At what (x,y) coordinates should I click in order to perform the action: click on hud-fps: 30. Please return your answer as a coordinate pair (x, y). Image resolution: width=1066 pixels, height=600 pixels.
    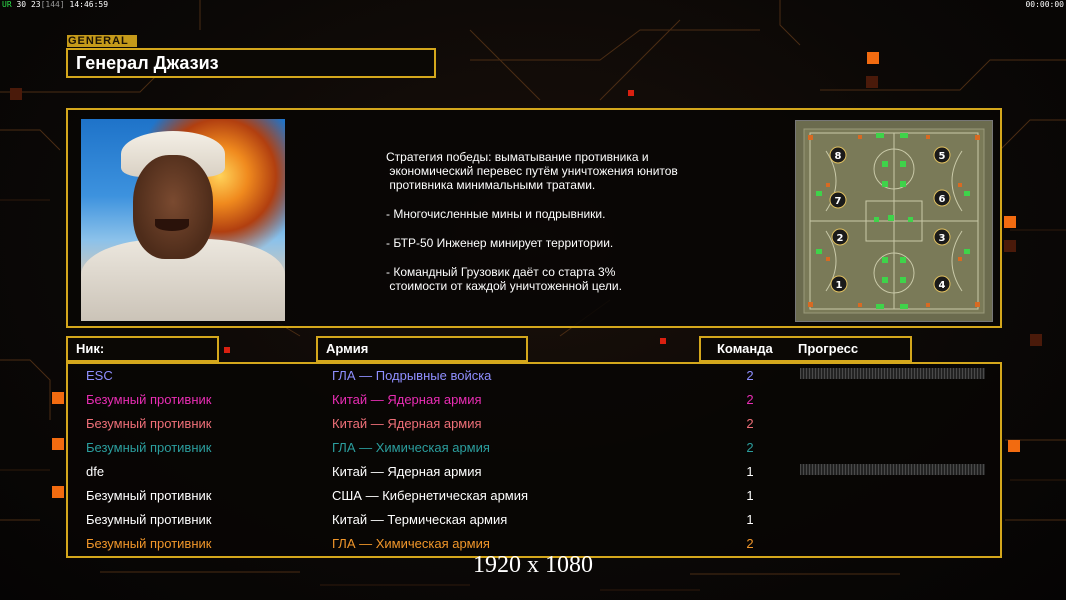
    Looking at the image, I should click on (21, 4).